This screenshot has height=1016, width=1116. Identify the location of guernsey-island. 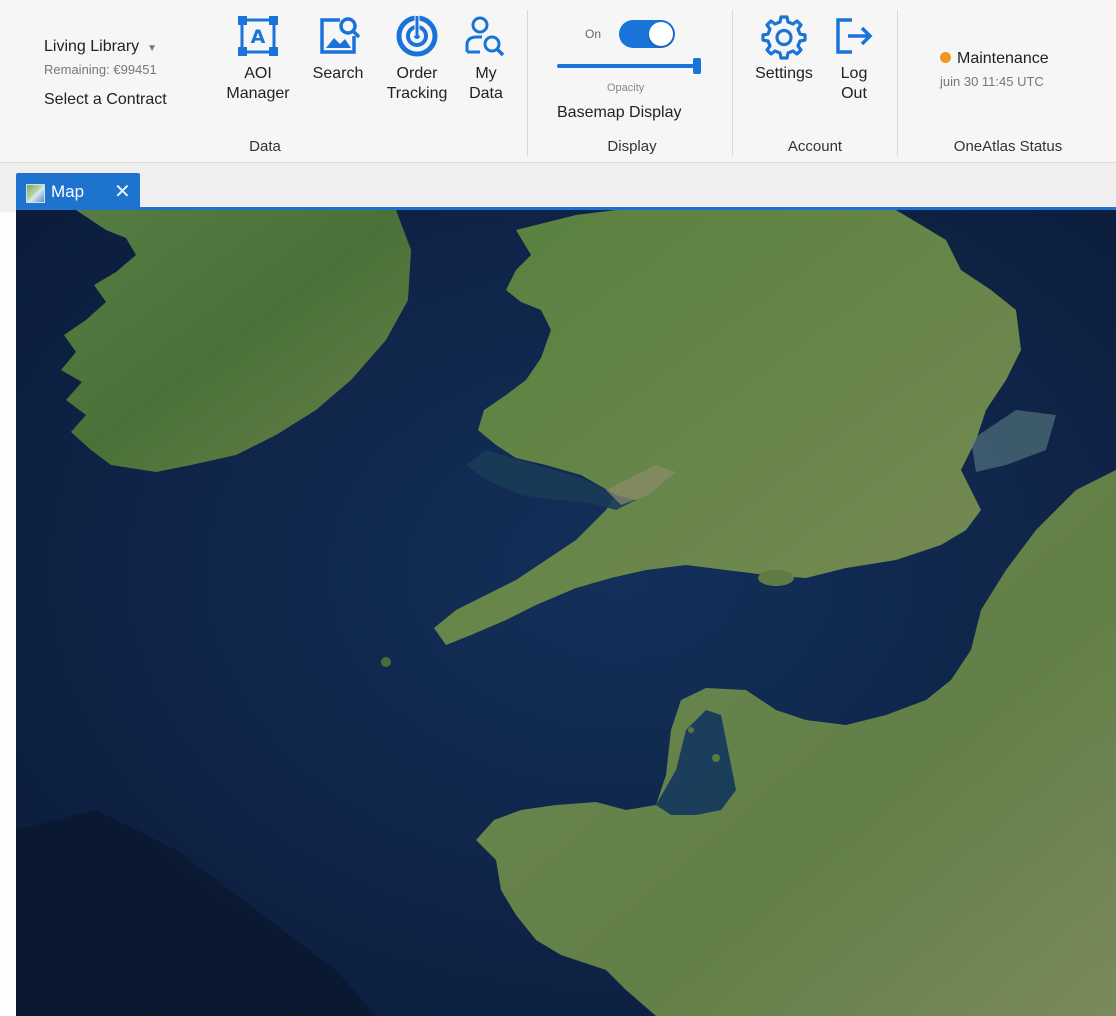
(691, 730).